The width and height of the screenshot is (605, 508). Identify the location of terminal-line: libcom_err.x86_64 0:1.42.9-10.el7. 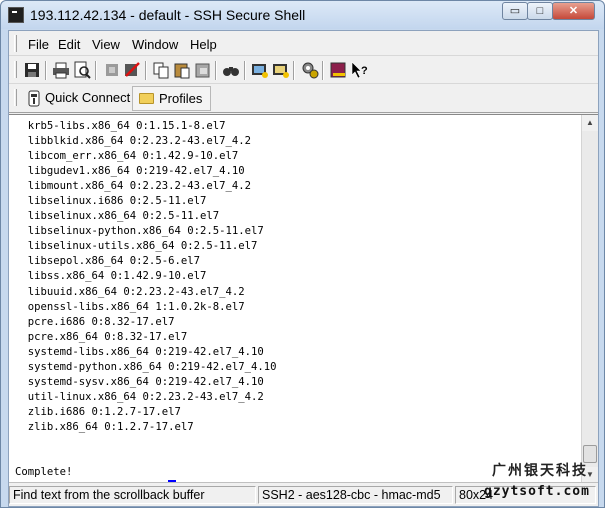
(127, 156).